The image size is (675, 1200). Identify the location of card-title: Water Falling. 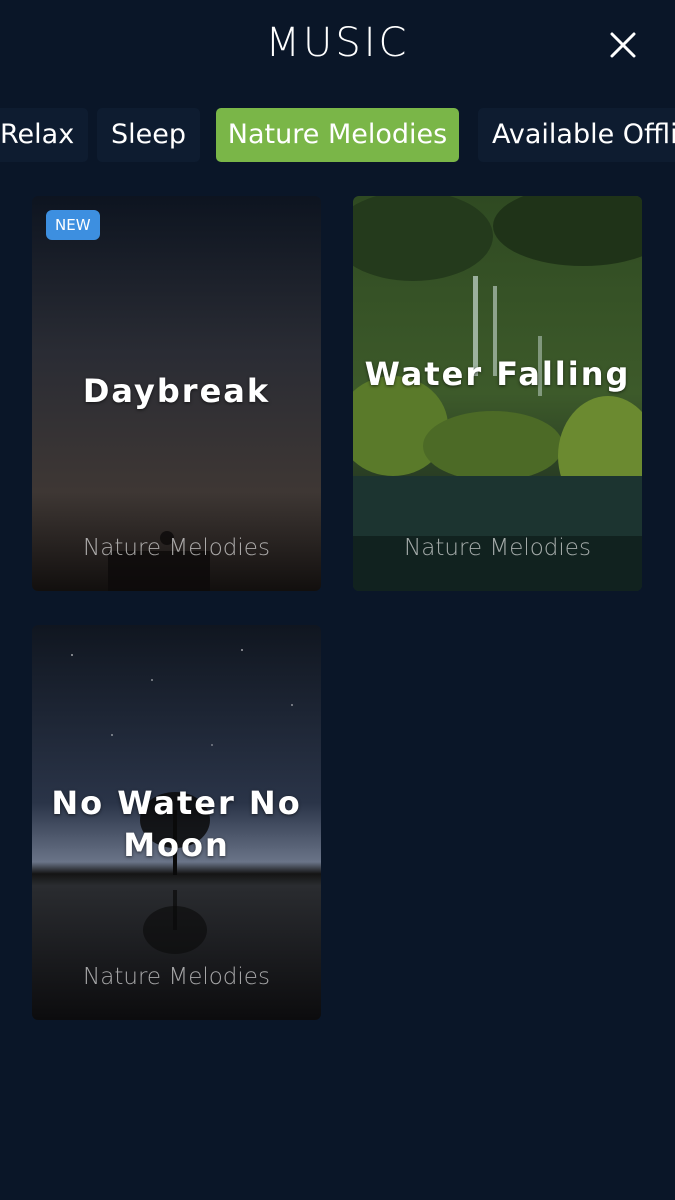
(497, 374).